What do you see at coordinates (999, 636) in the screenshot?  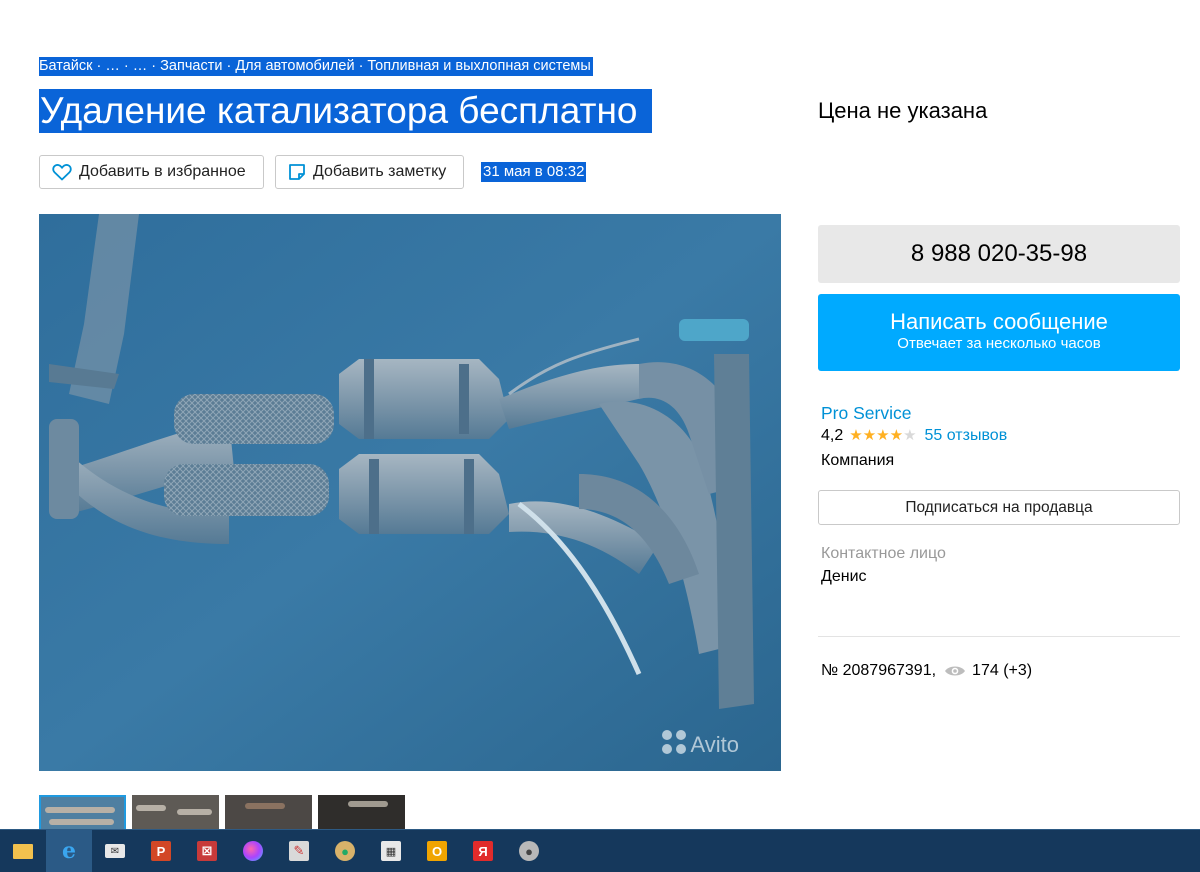 I see `divider` at bounding box center [999, 636].